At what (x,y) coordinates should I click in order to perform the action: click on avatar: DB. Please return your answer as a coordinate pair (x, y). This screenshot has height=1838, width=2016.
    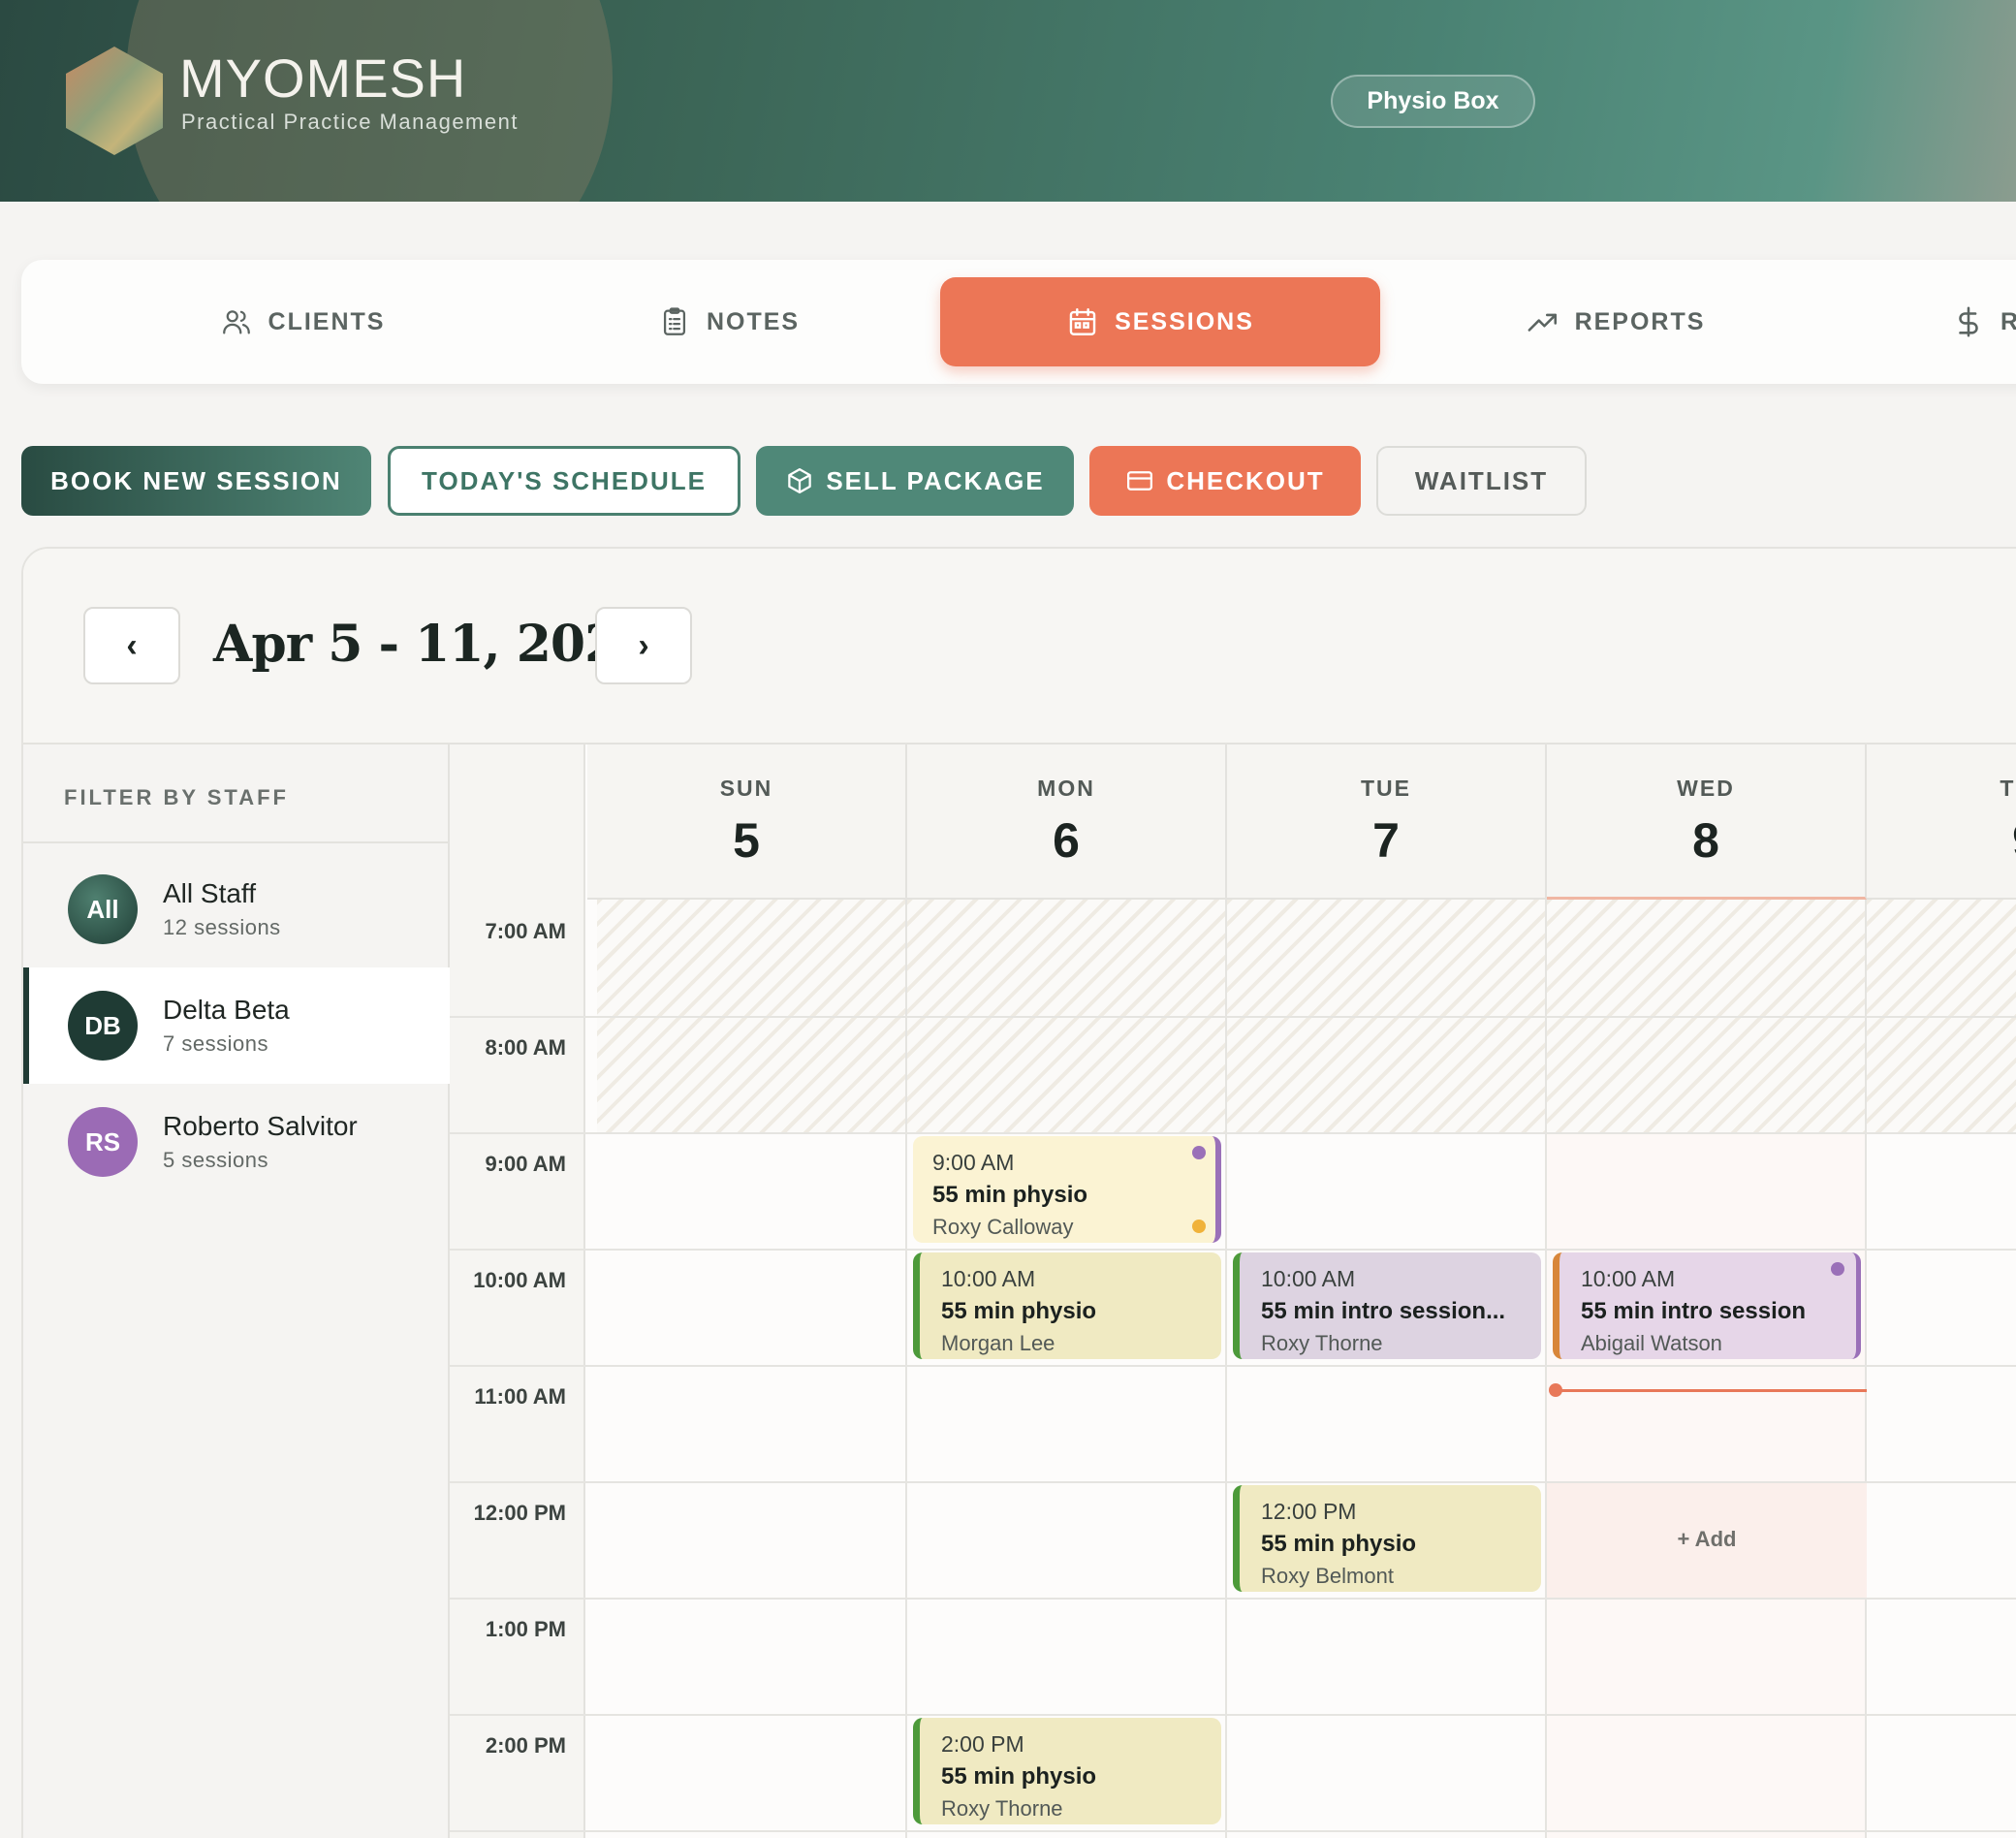
    Looking at the image, I should click on (103, 1026).